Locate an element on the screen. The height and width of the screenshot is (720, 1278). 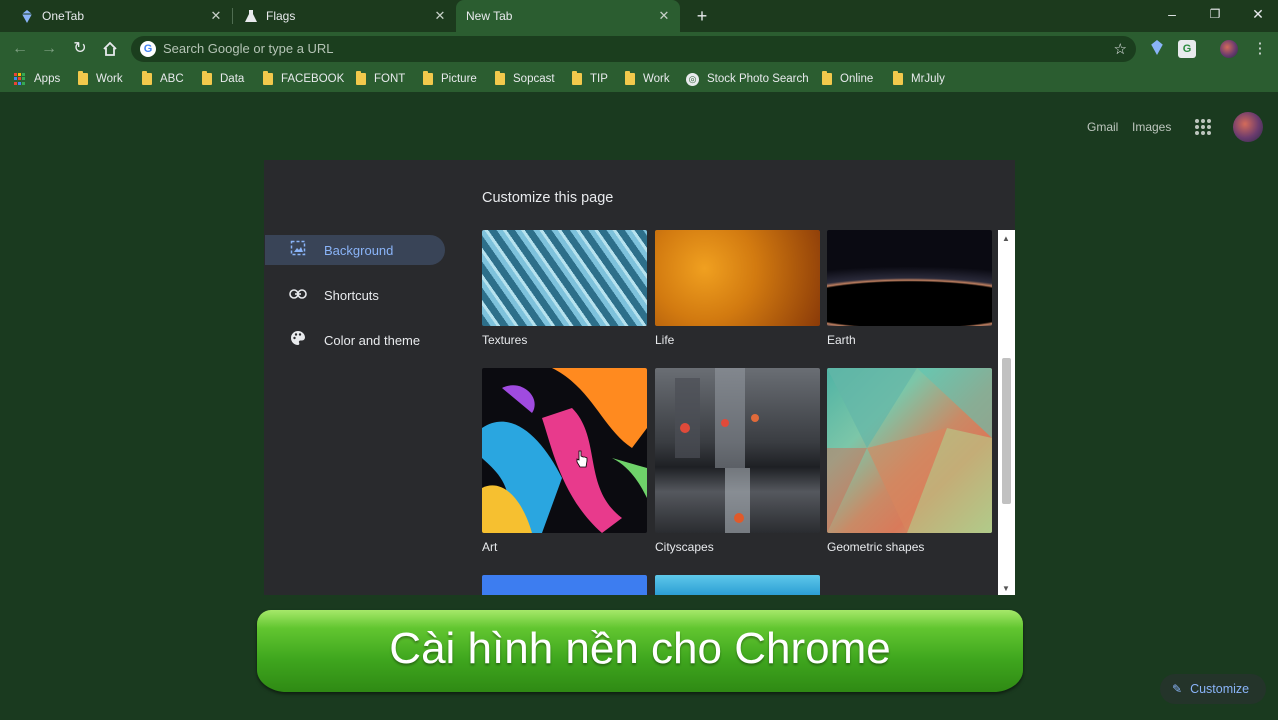
onetab-icon is located at coordinates (27, 16).